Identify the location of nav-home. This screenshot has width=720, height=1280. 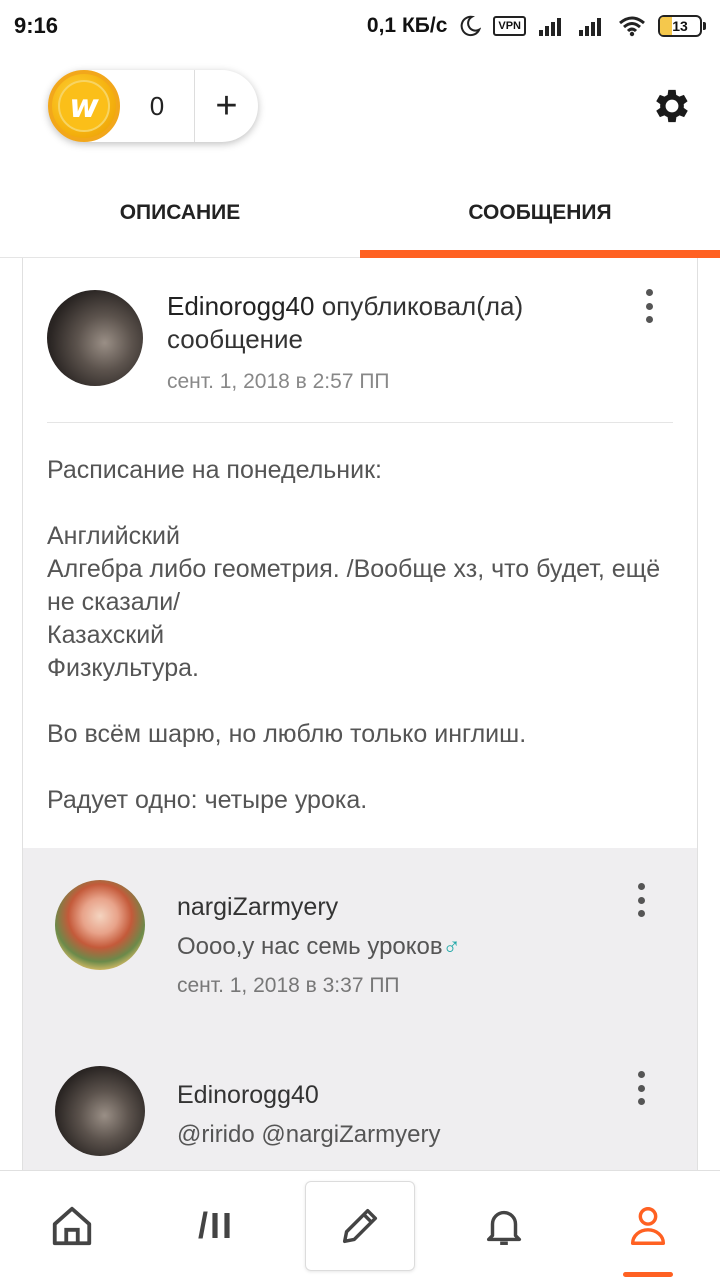
(72, 1226).